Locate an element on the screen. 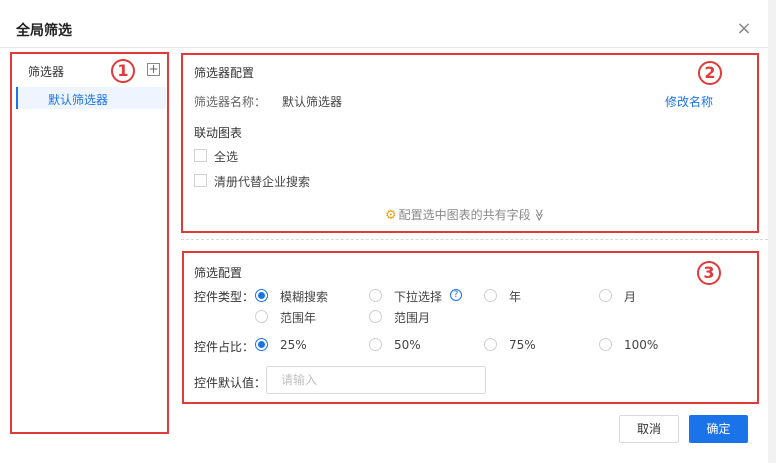 The image size is (776, 463). dialog-title: 全局筛选 is located at coordinates (44, 31).